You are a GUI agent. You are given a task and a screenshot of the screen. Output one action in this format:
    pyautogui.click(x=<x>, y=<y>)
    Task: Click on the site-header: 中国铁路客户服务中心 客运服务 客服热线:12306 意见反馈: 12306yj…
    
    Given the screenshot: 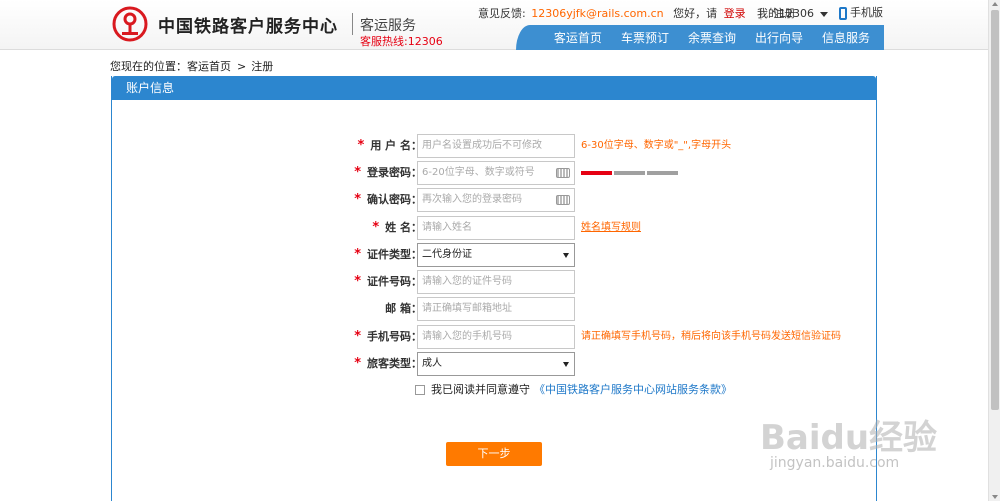 What is the action you would take?
    pyautogui.click(x=494, y=25)
    